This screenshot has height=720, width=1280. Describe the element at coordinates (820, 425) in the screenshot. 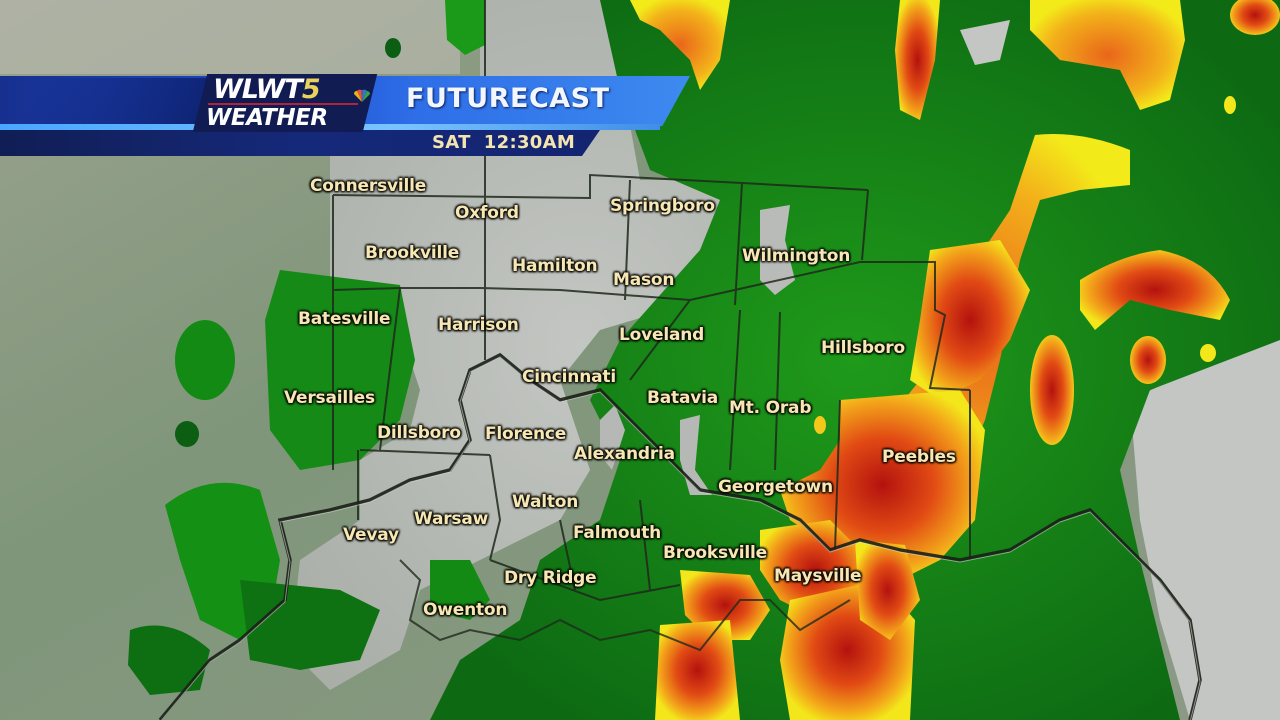

I see `radar-storm-cell-small` at that location.